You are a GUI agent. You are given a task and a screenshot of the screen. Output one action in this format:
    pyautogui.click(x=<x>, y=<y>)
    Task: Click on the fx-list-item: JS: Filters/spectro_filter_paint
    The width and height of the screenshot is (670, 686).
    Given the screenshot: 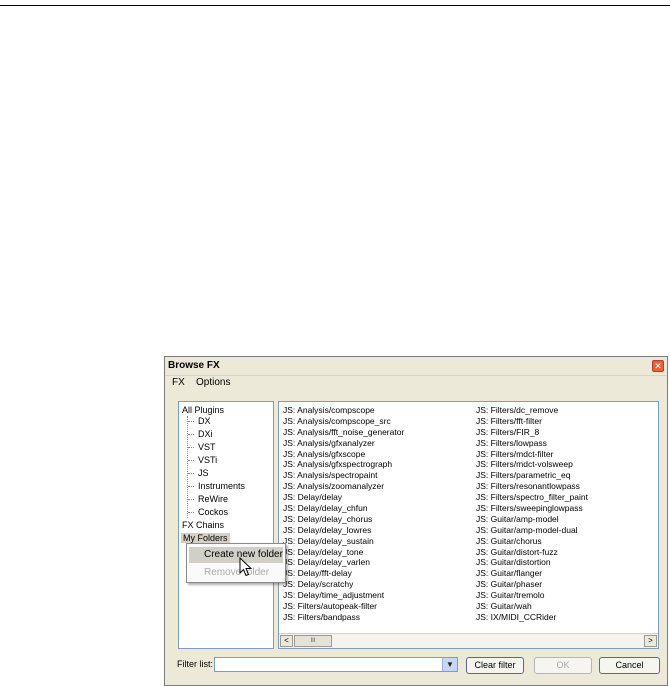 What is the action you would take?
    pyautogui.click(x=532, y=497)
    